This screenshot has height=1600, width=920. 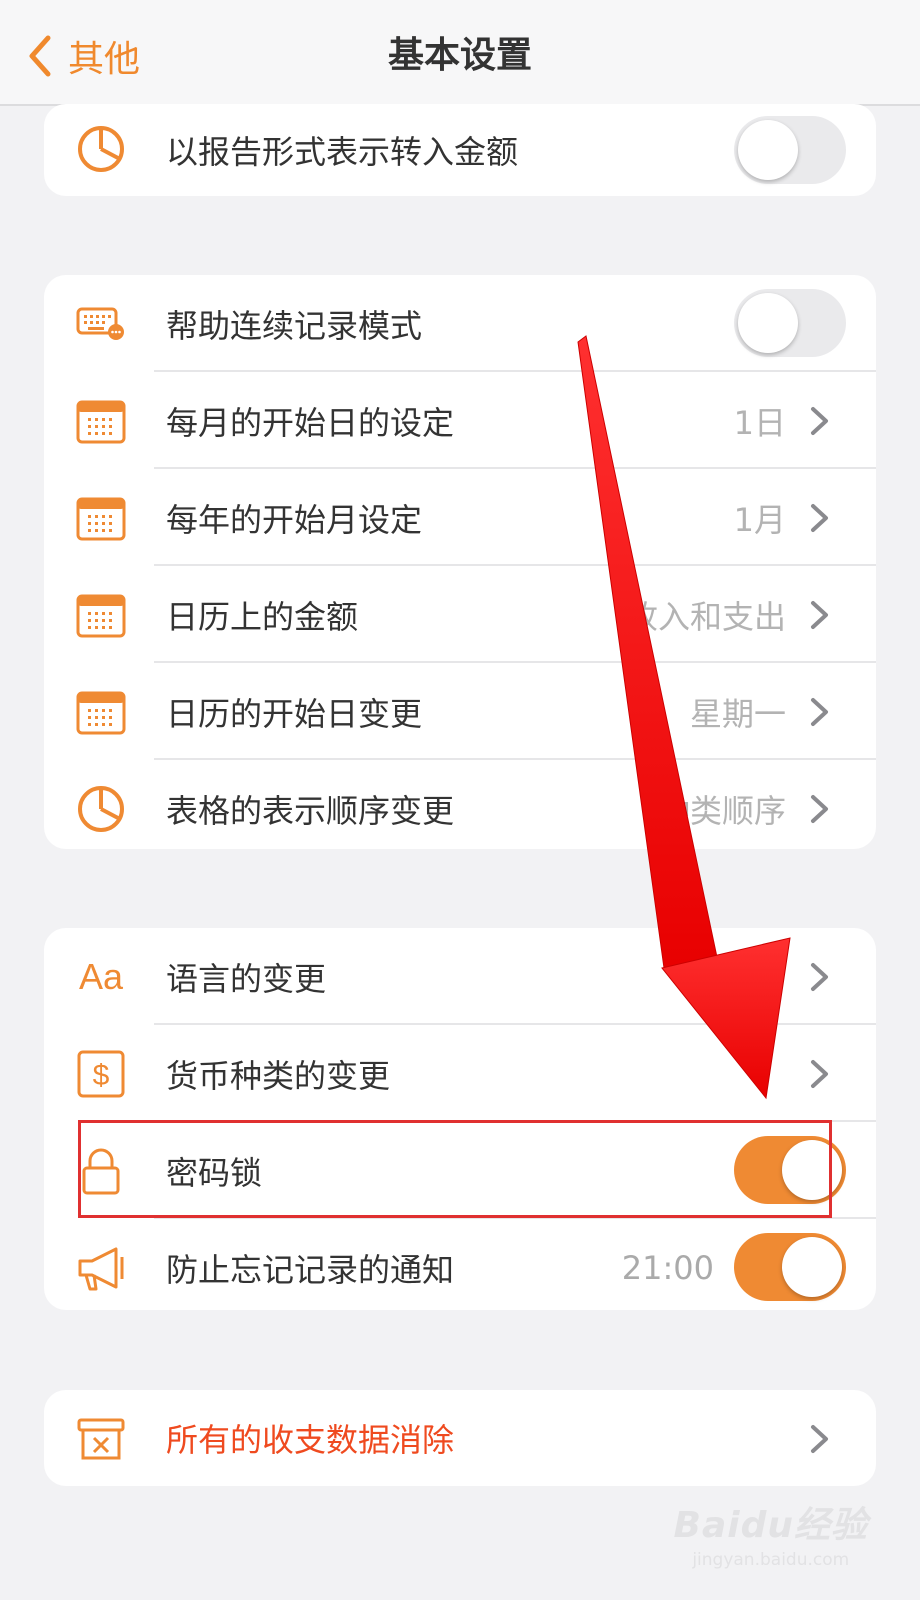 I want to click on row-value: 1日, so click(x=759, y=422).